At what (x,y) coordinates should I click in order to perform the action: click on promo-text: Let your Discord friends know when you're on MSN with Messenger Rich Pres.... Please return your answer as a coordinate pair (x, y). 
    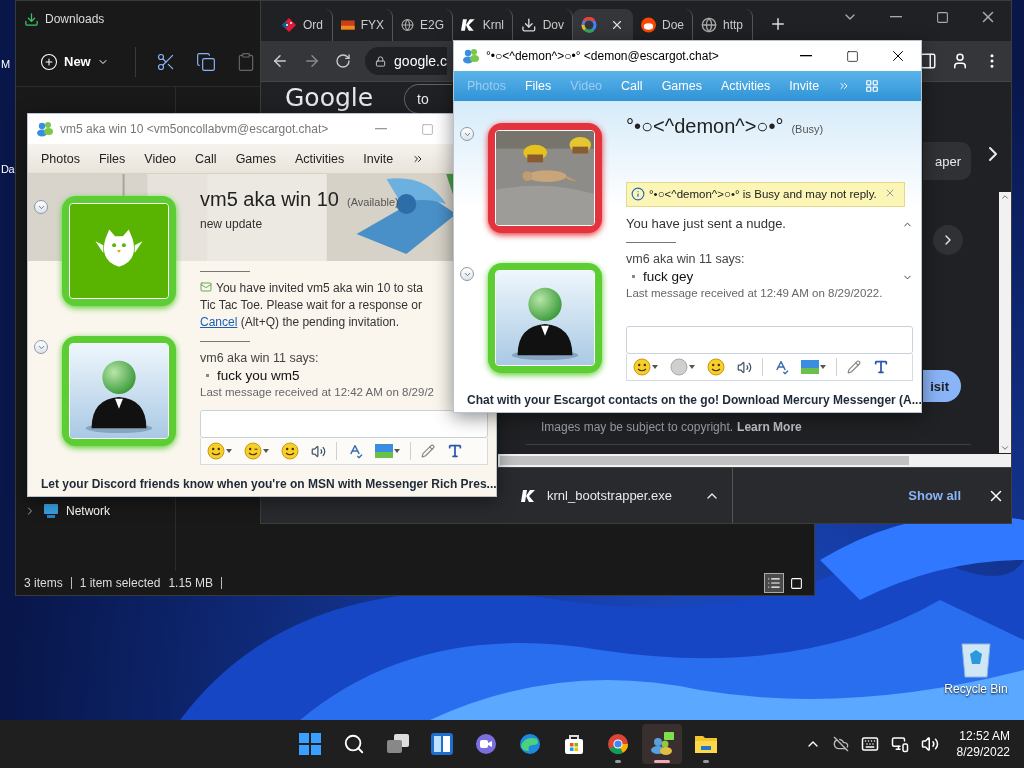
    Looking at the image, I should click on (268, 484).